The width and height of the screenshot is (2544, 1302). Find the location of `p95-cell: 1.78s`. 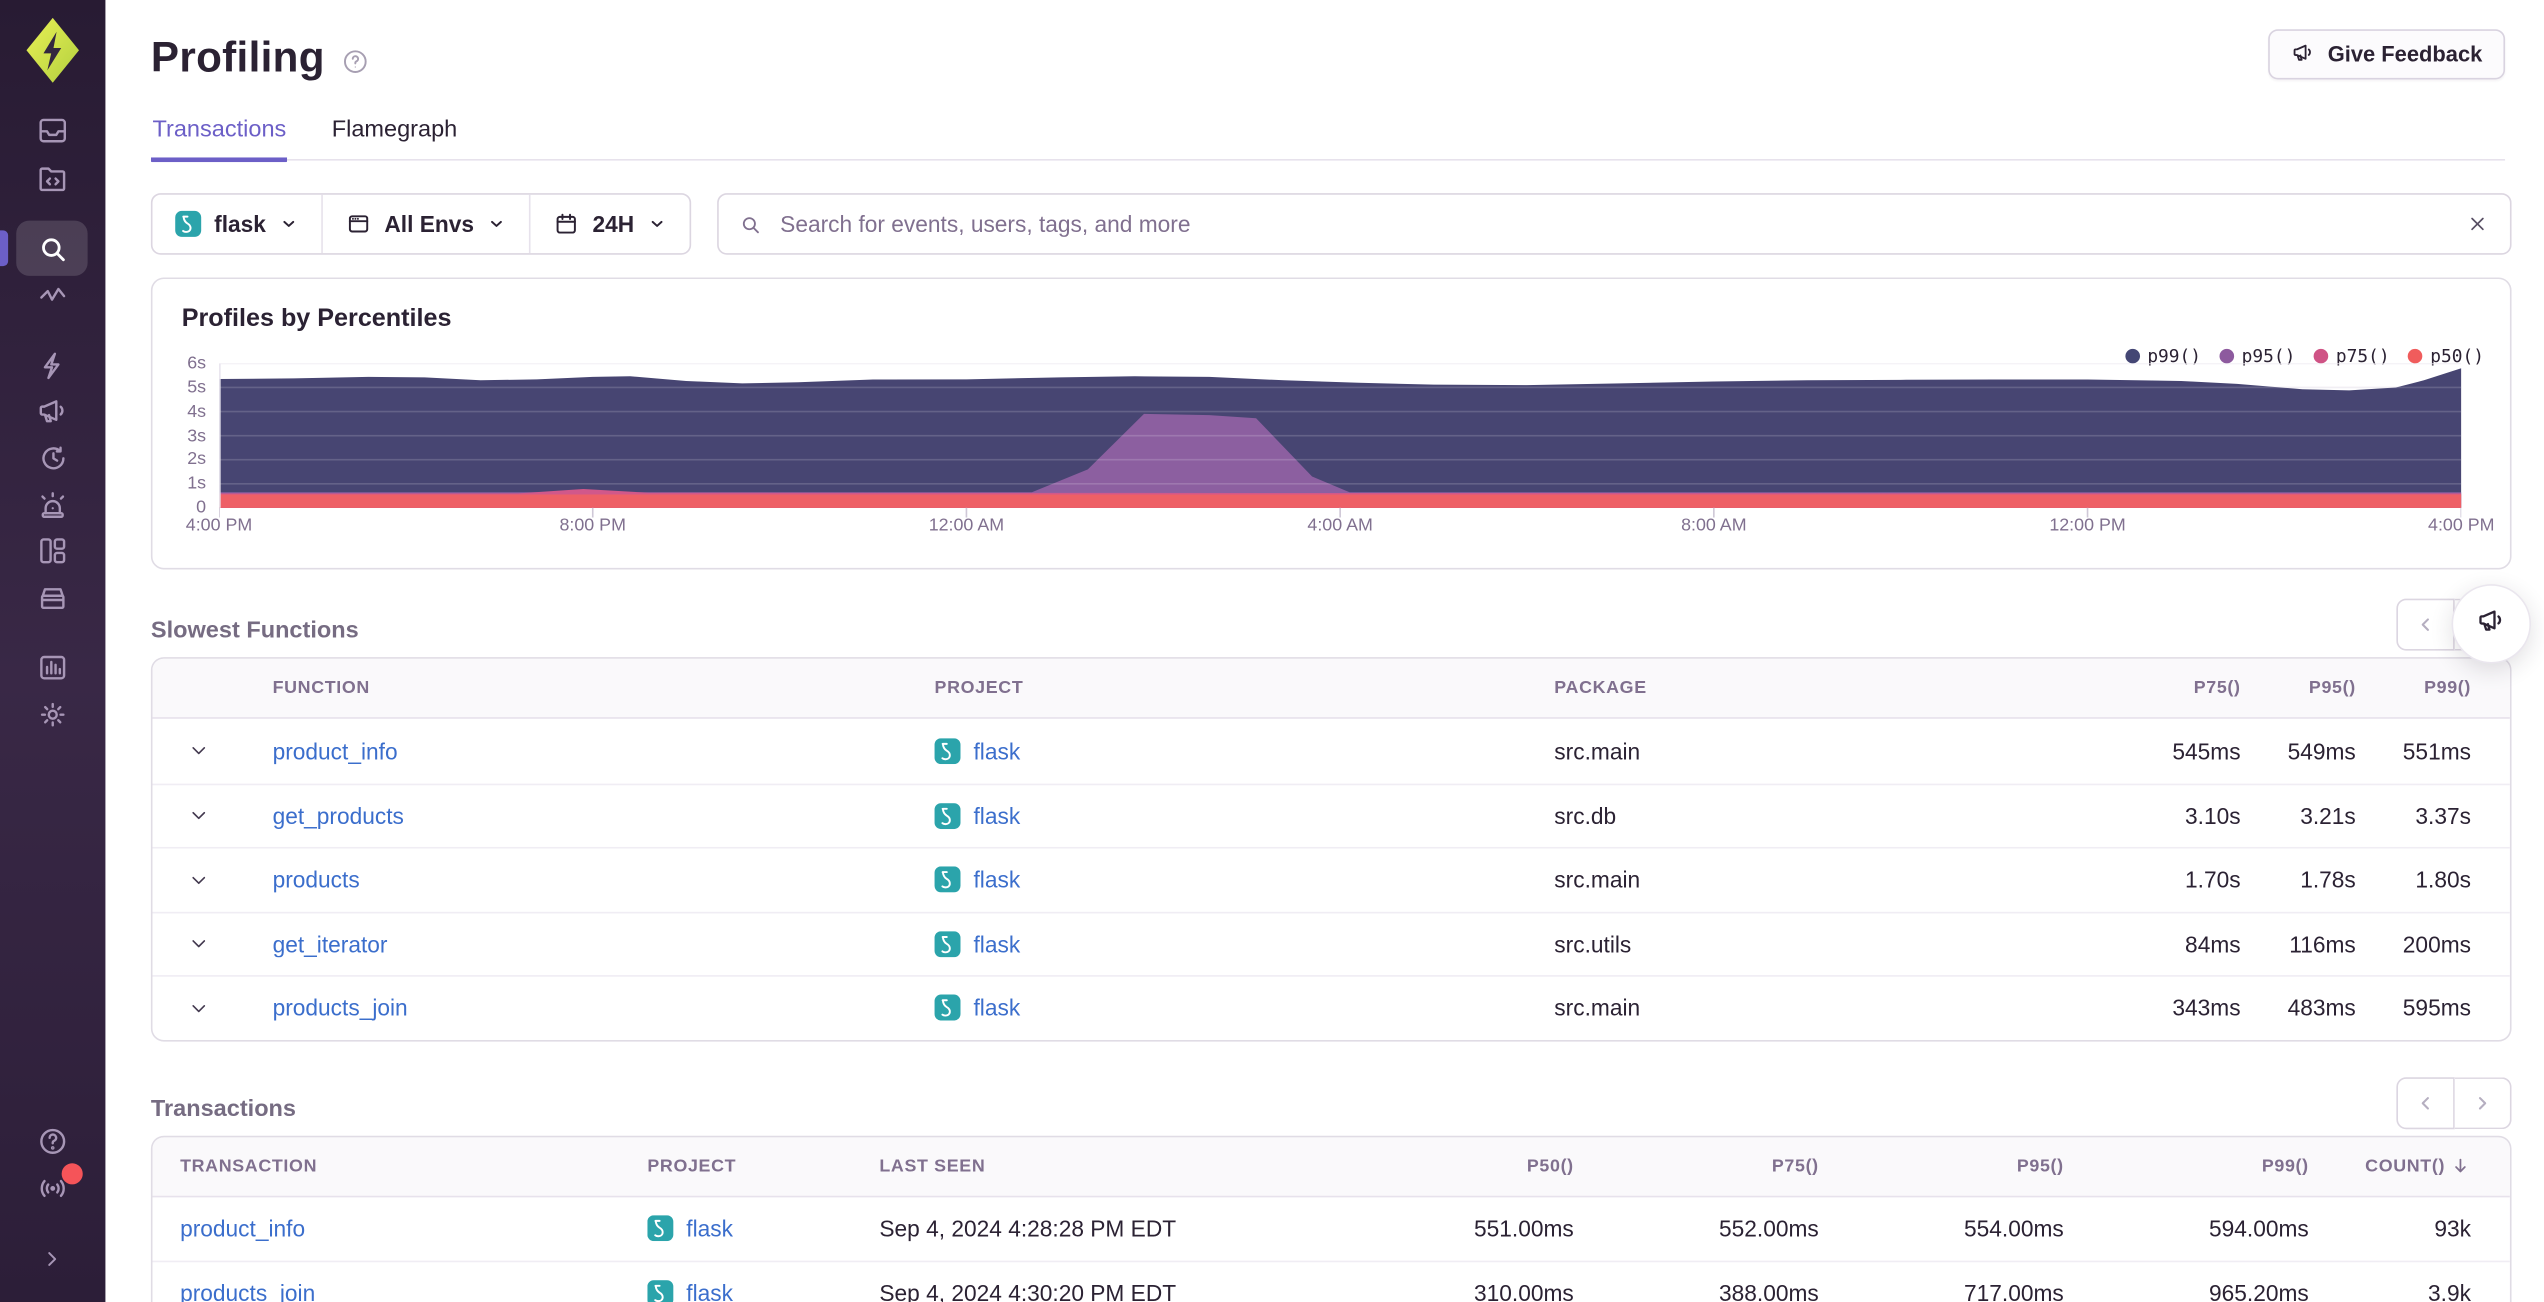

p95-cell: 1.78s is located at coordinates (2328, 879).